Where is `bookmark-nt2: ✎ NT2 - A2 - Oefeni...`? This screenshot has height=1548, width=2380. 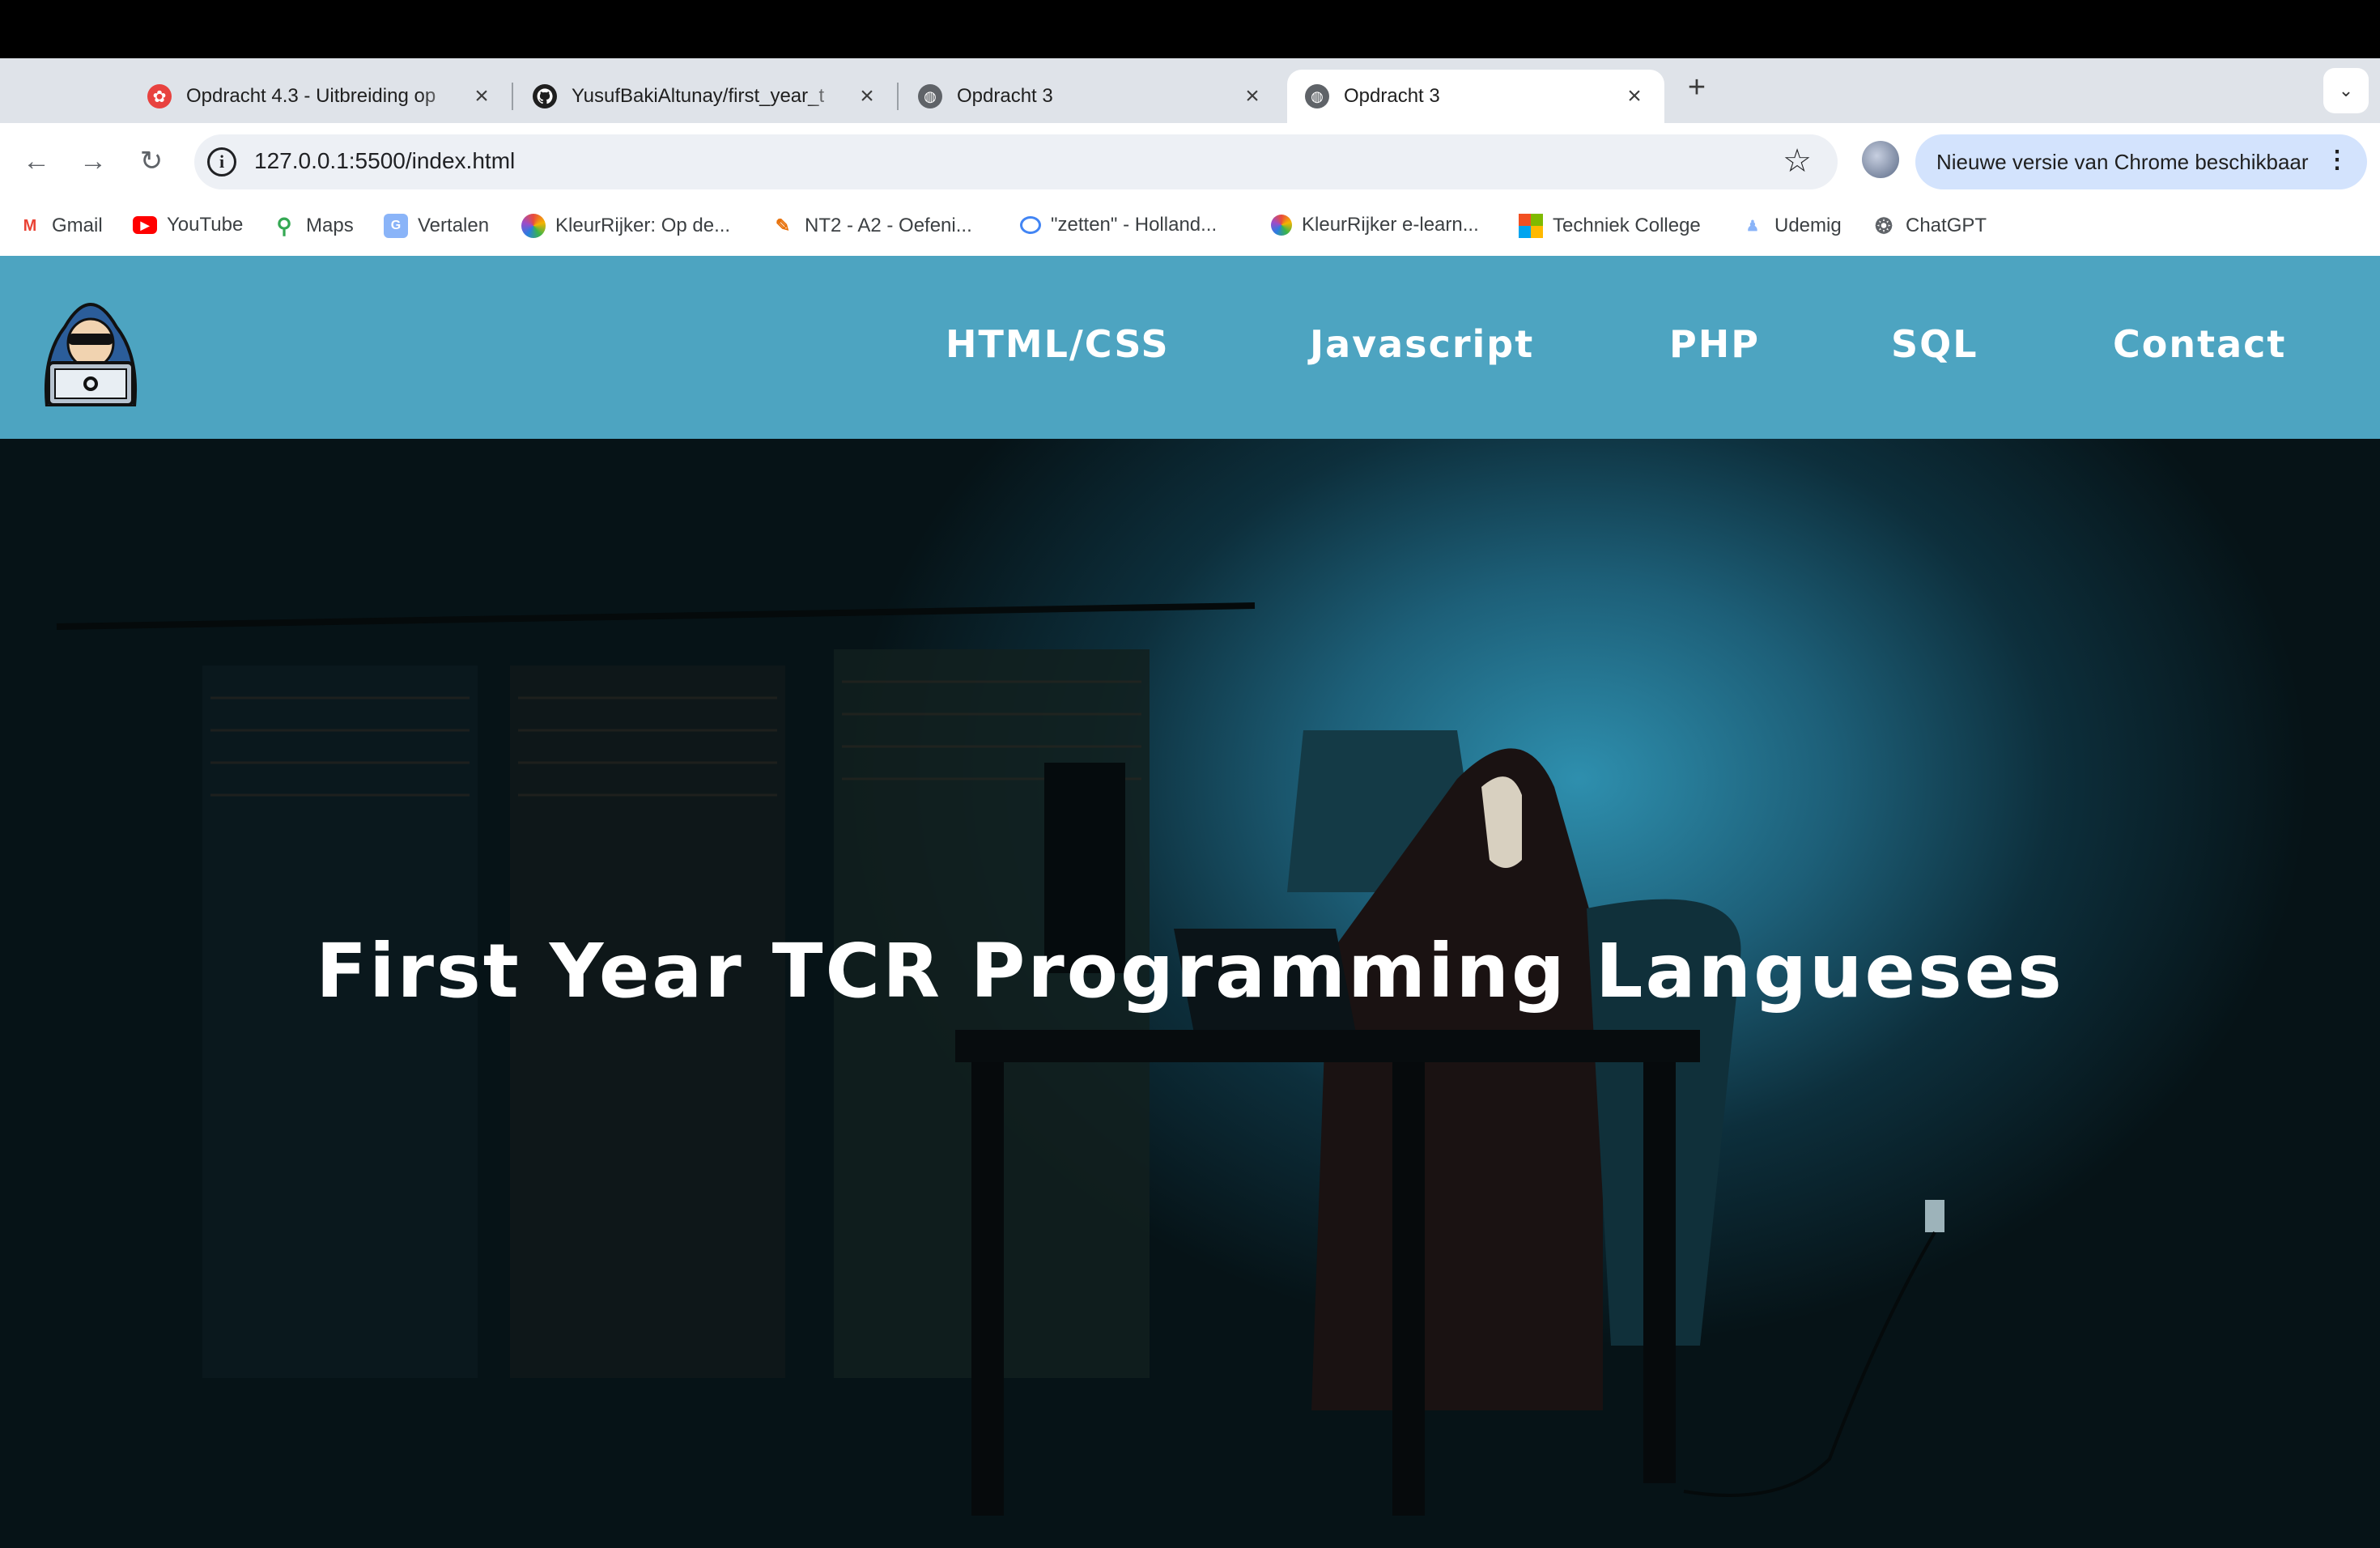 bookmark-nt2: ✎ NT2 - A2 - Oefeni... is located at coordinates (871, 226).